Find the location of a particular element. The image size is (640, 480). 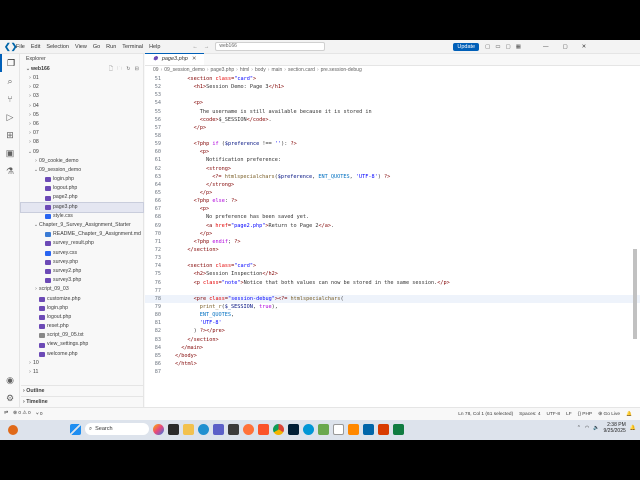

menu-run: Run is located at coordinates (111, 47).